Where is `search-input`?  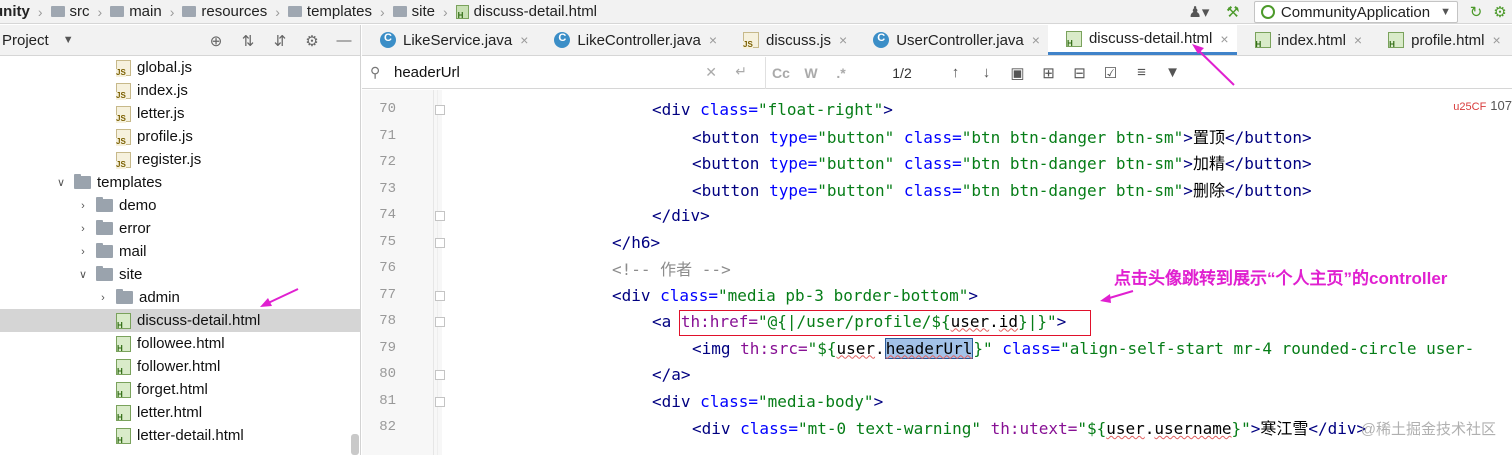 search-input is located at coordinates (544, 72).